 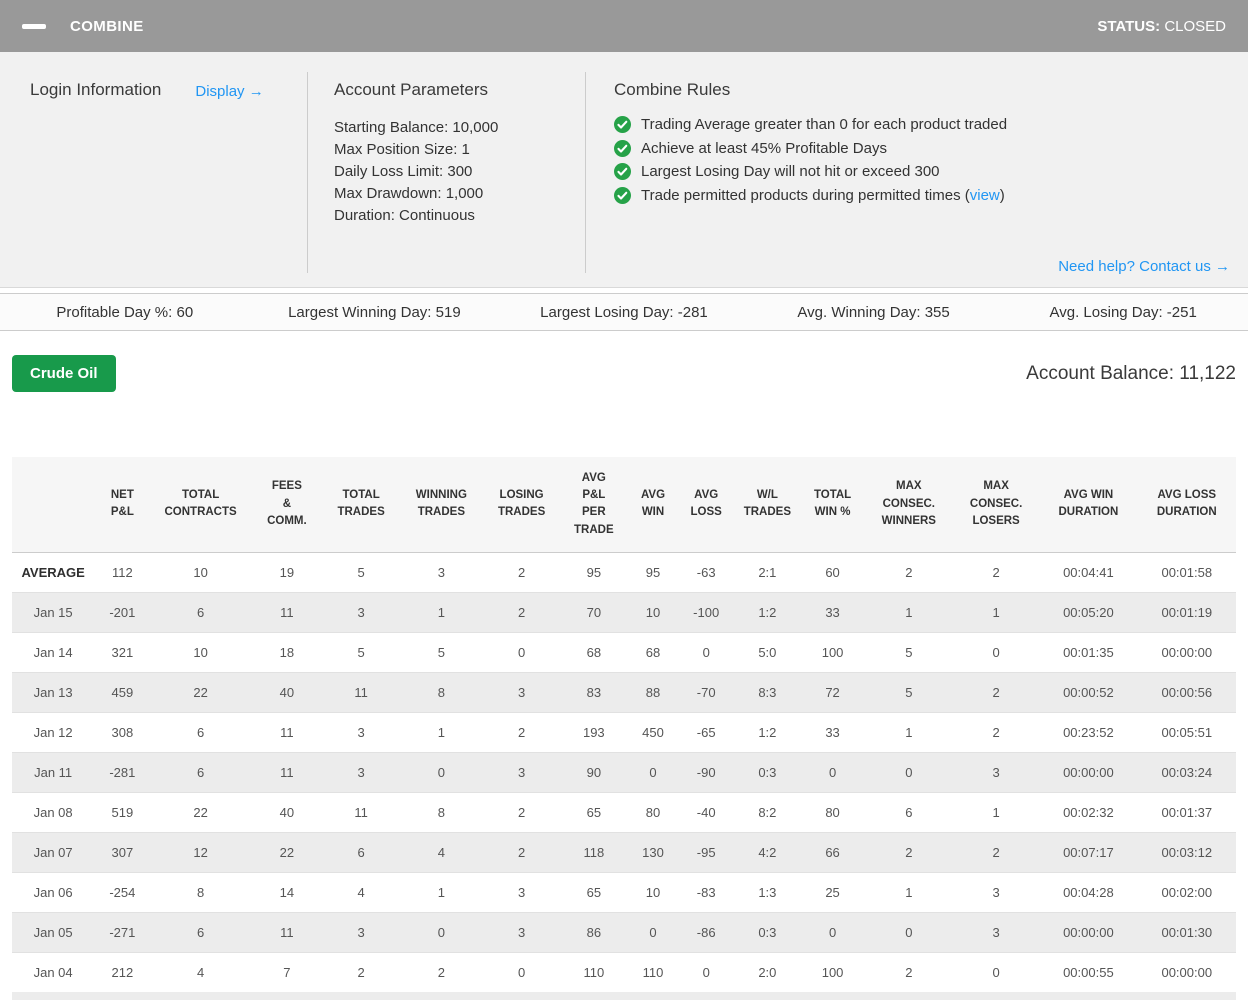 What do you see at coordinates (53, 931) in the screenshot?
I see `row-label: Jan 05` at bounding box center [53, 931].